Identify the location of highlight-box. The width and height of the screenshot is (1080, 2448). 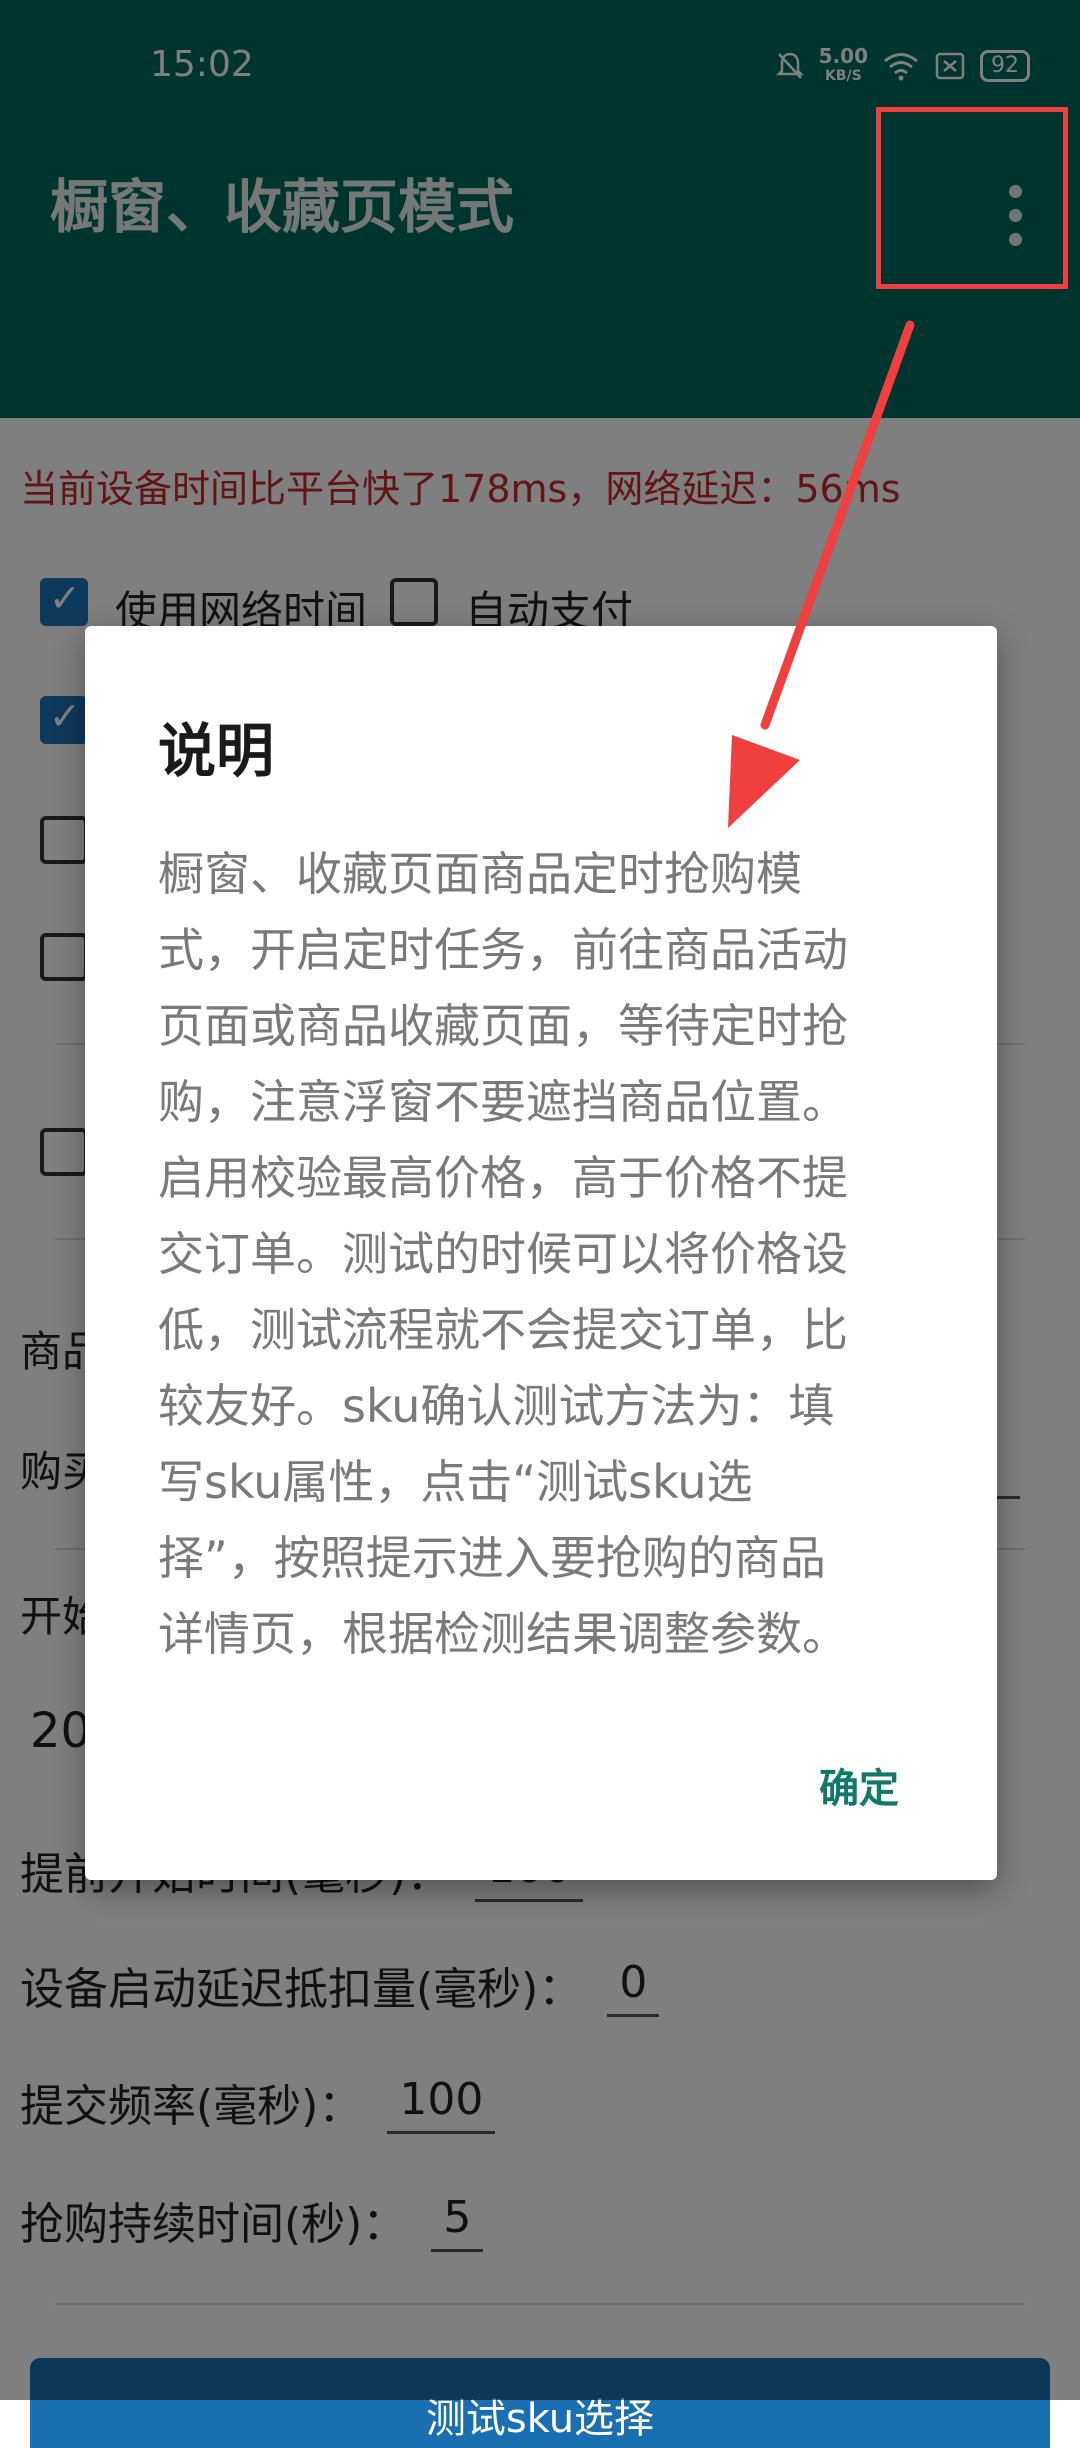
(972, 198).